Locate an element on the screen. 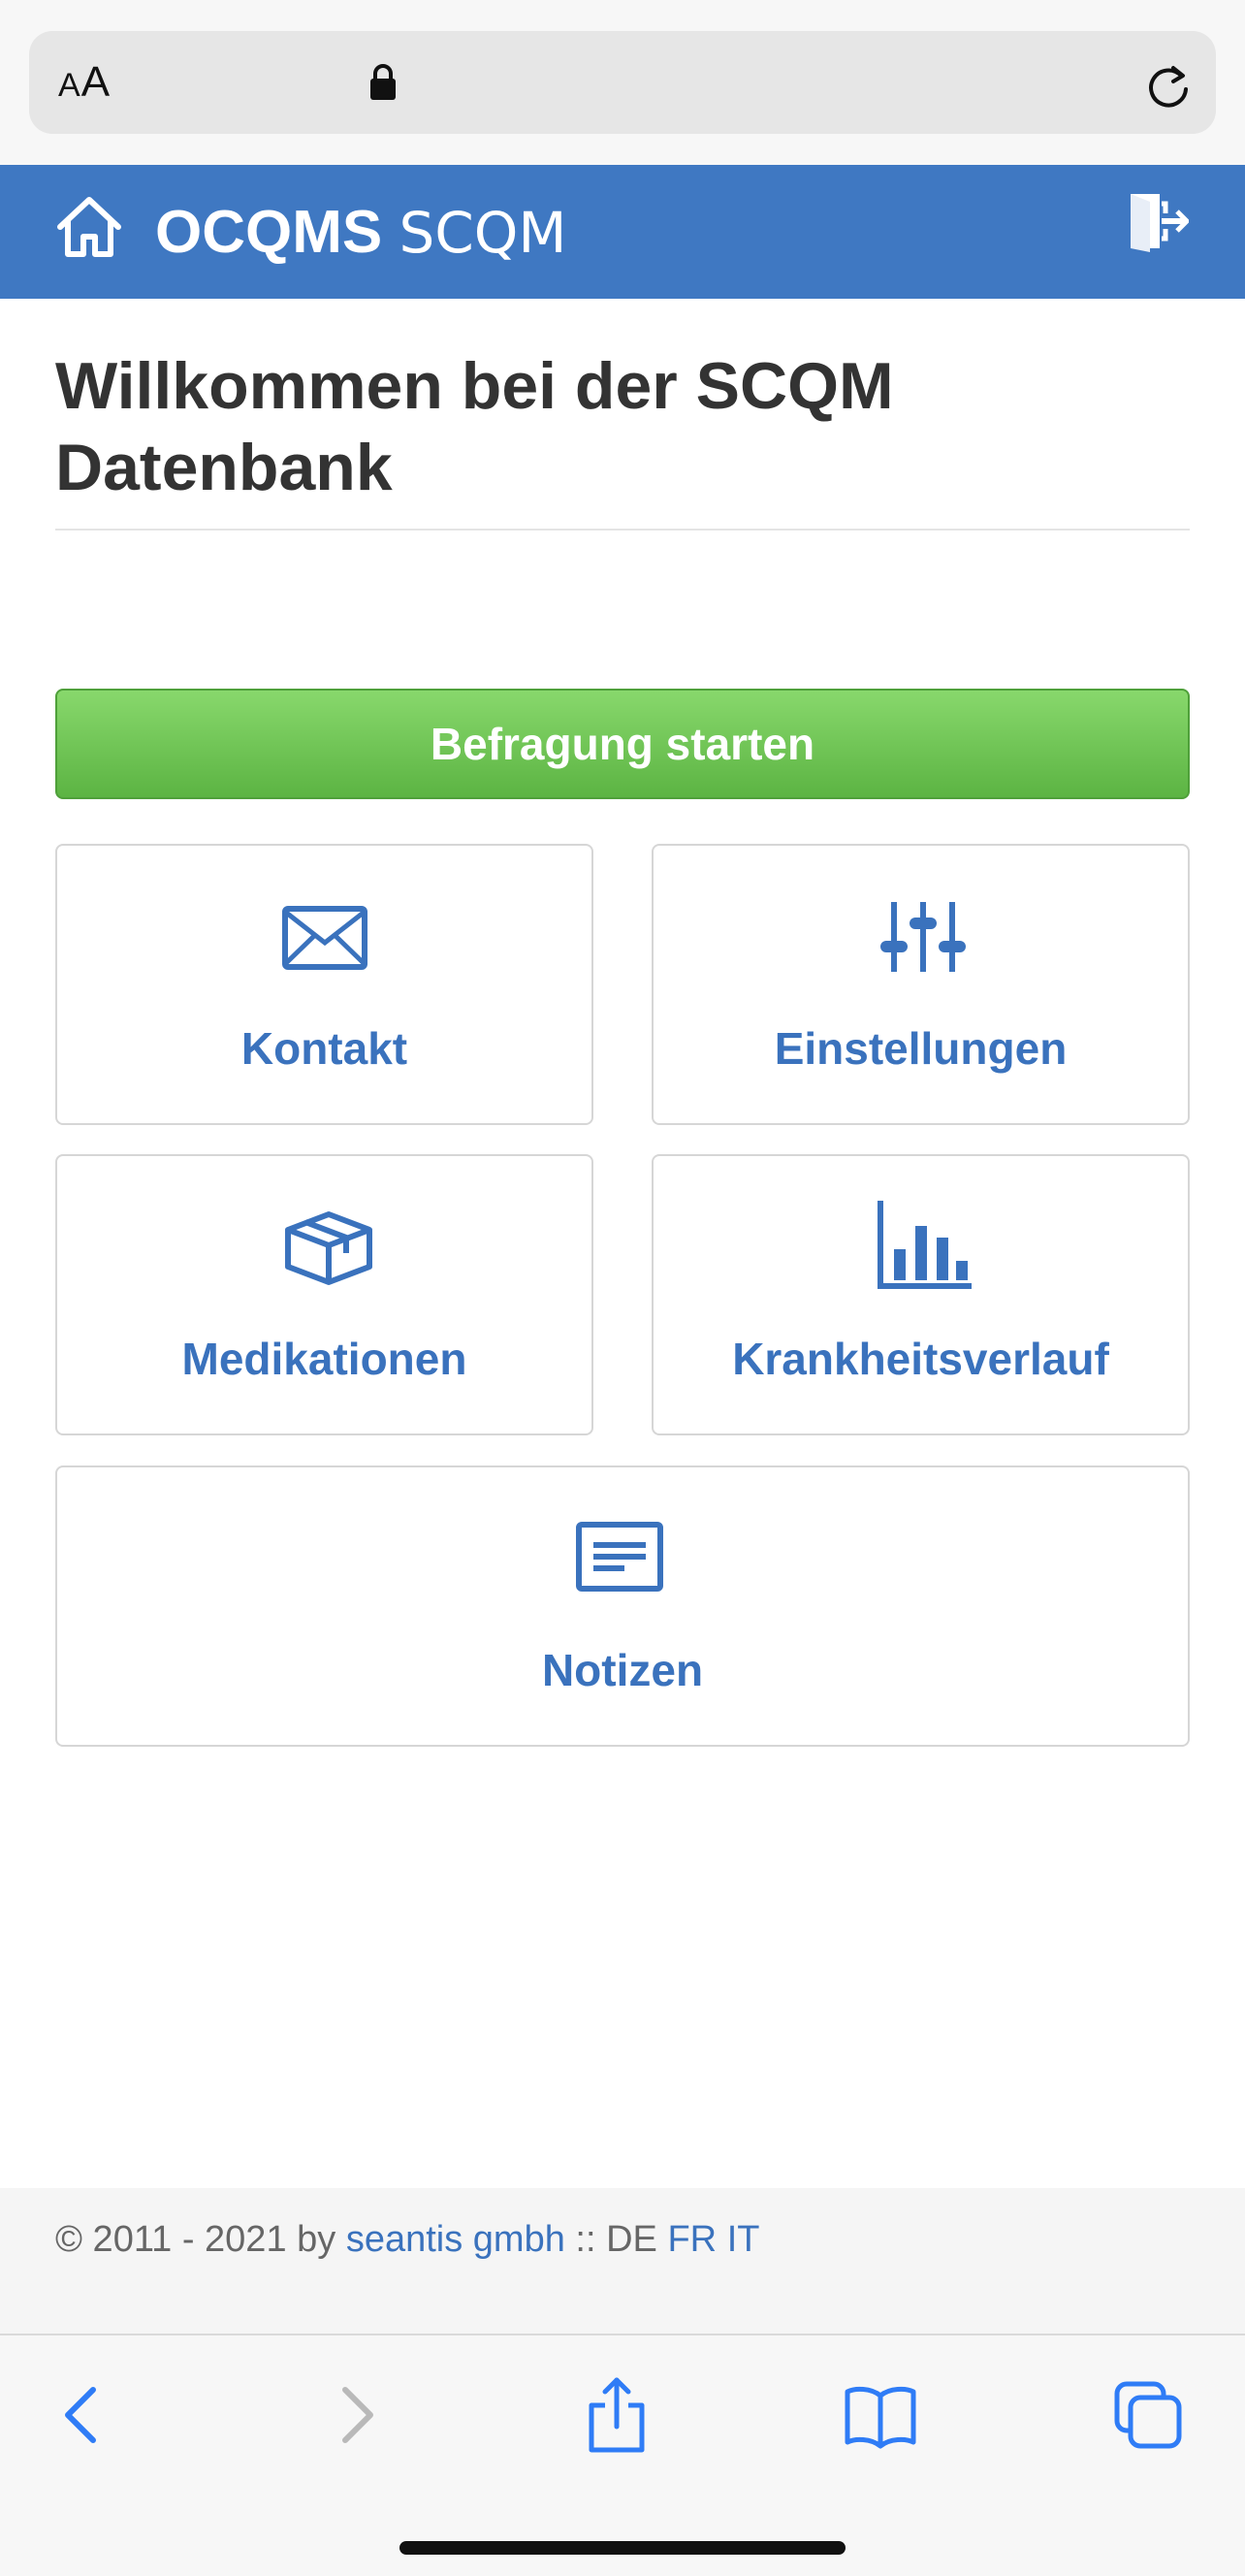 The width and height of the screenshot is (1245, 2576). tile-label: Medikationen is located at coordinates (324, 1359).